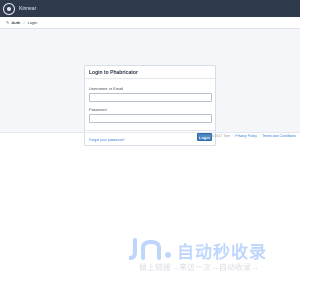 The width and height of the screenshot is (320, 300). I want to click on privacy-policy-link: Privacy Policy, so click(246, 136).